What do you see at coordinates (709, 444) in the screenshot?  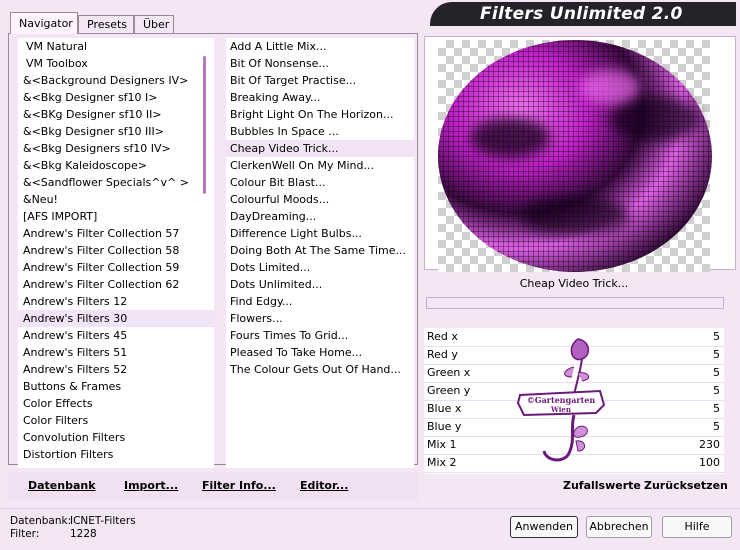 I see `param-value: 230` at bounding box center [709, 444].